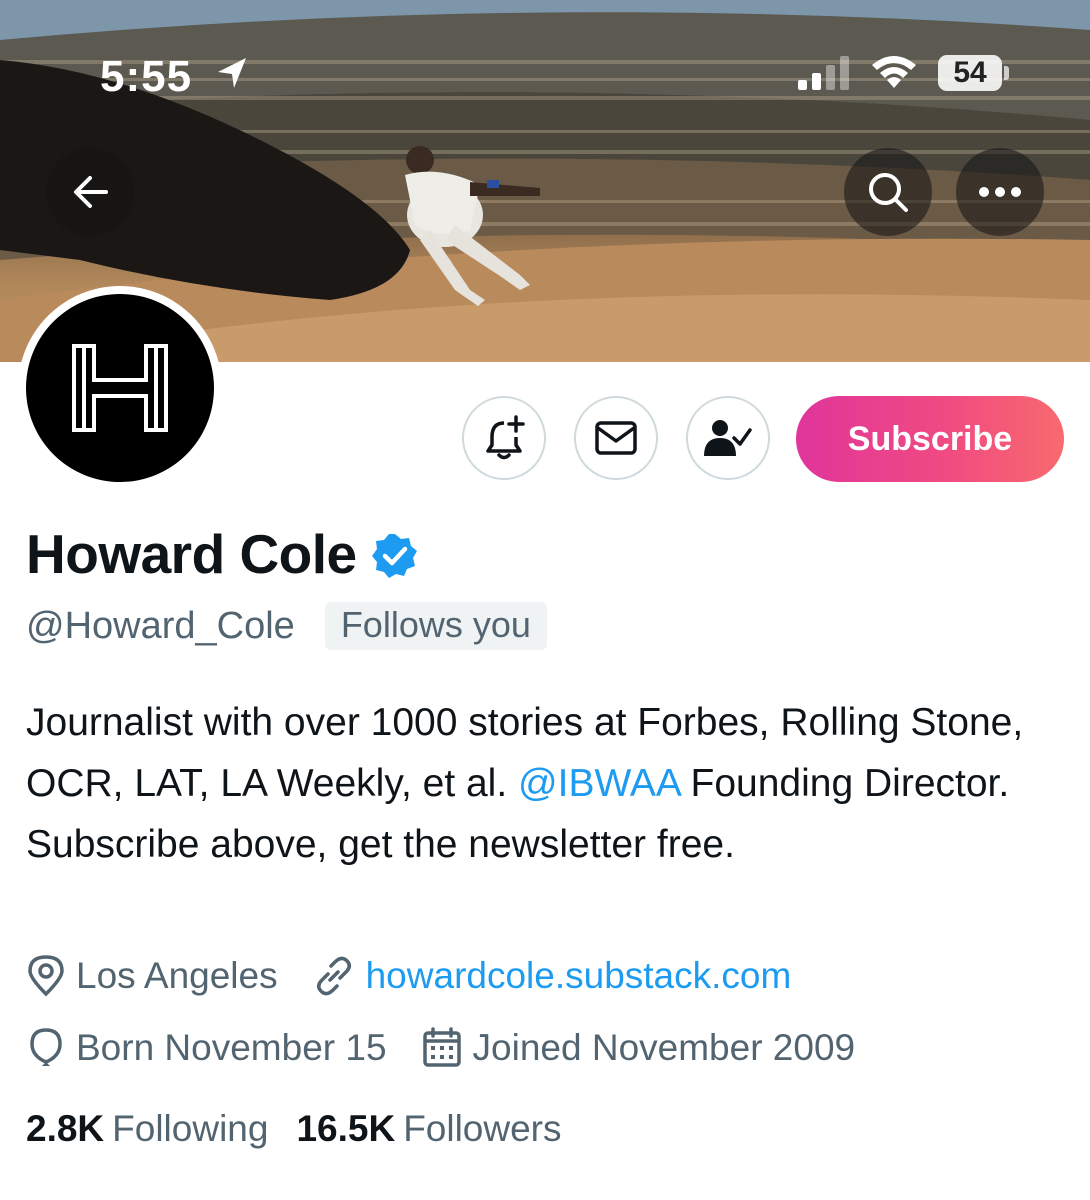 Image resolution: width=1090 pixels, height=1200 pixels. I want to click on profile-meta-row-2: Born November 15 Joined November 2009, so click(440, 1048).